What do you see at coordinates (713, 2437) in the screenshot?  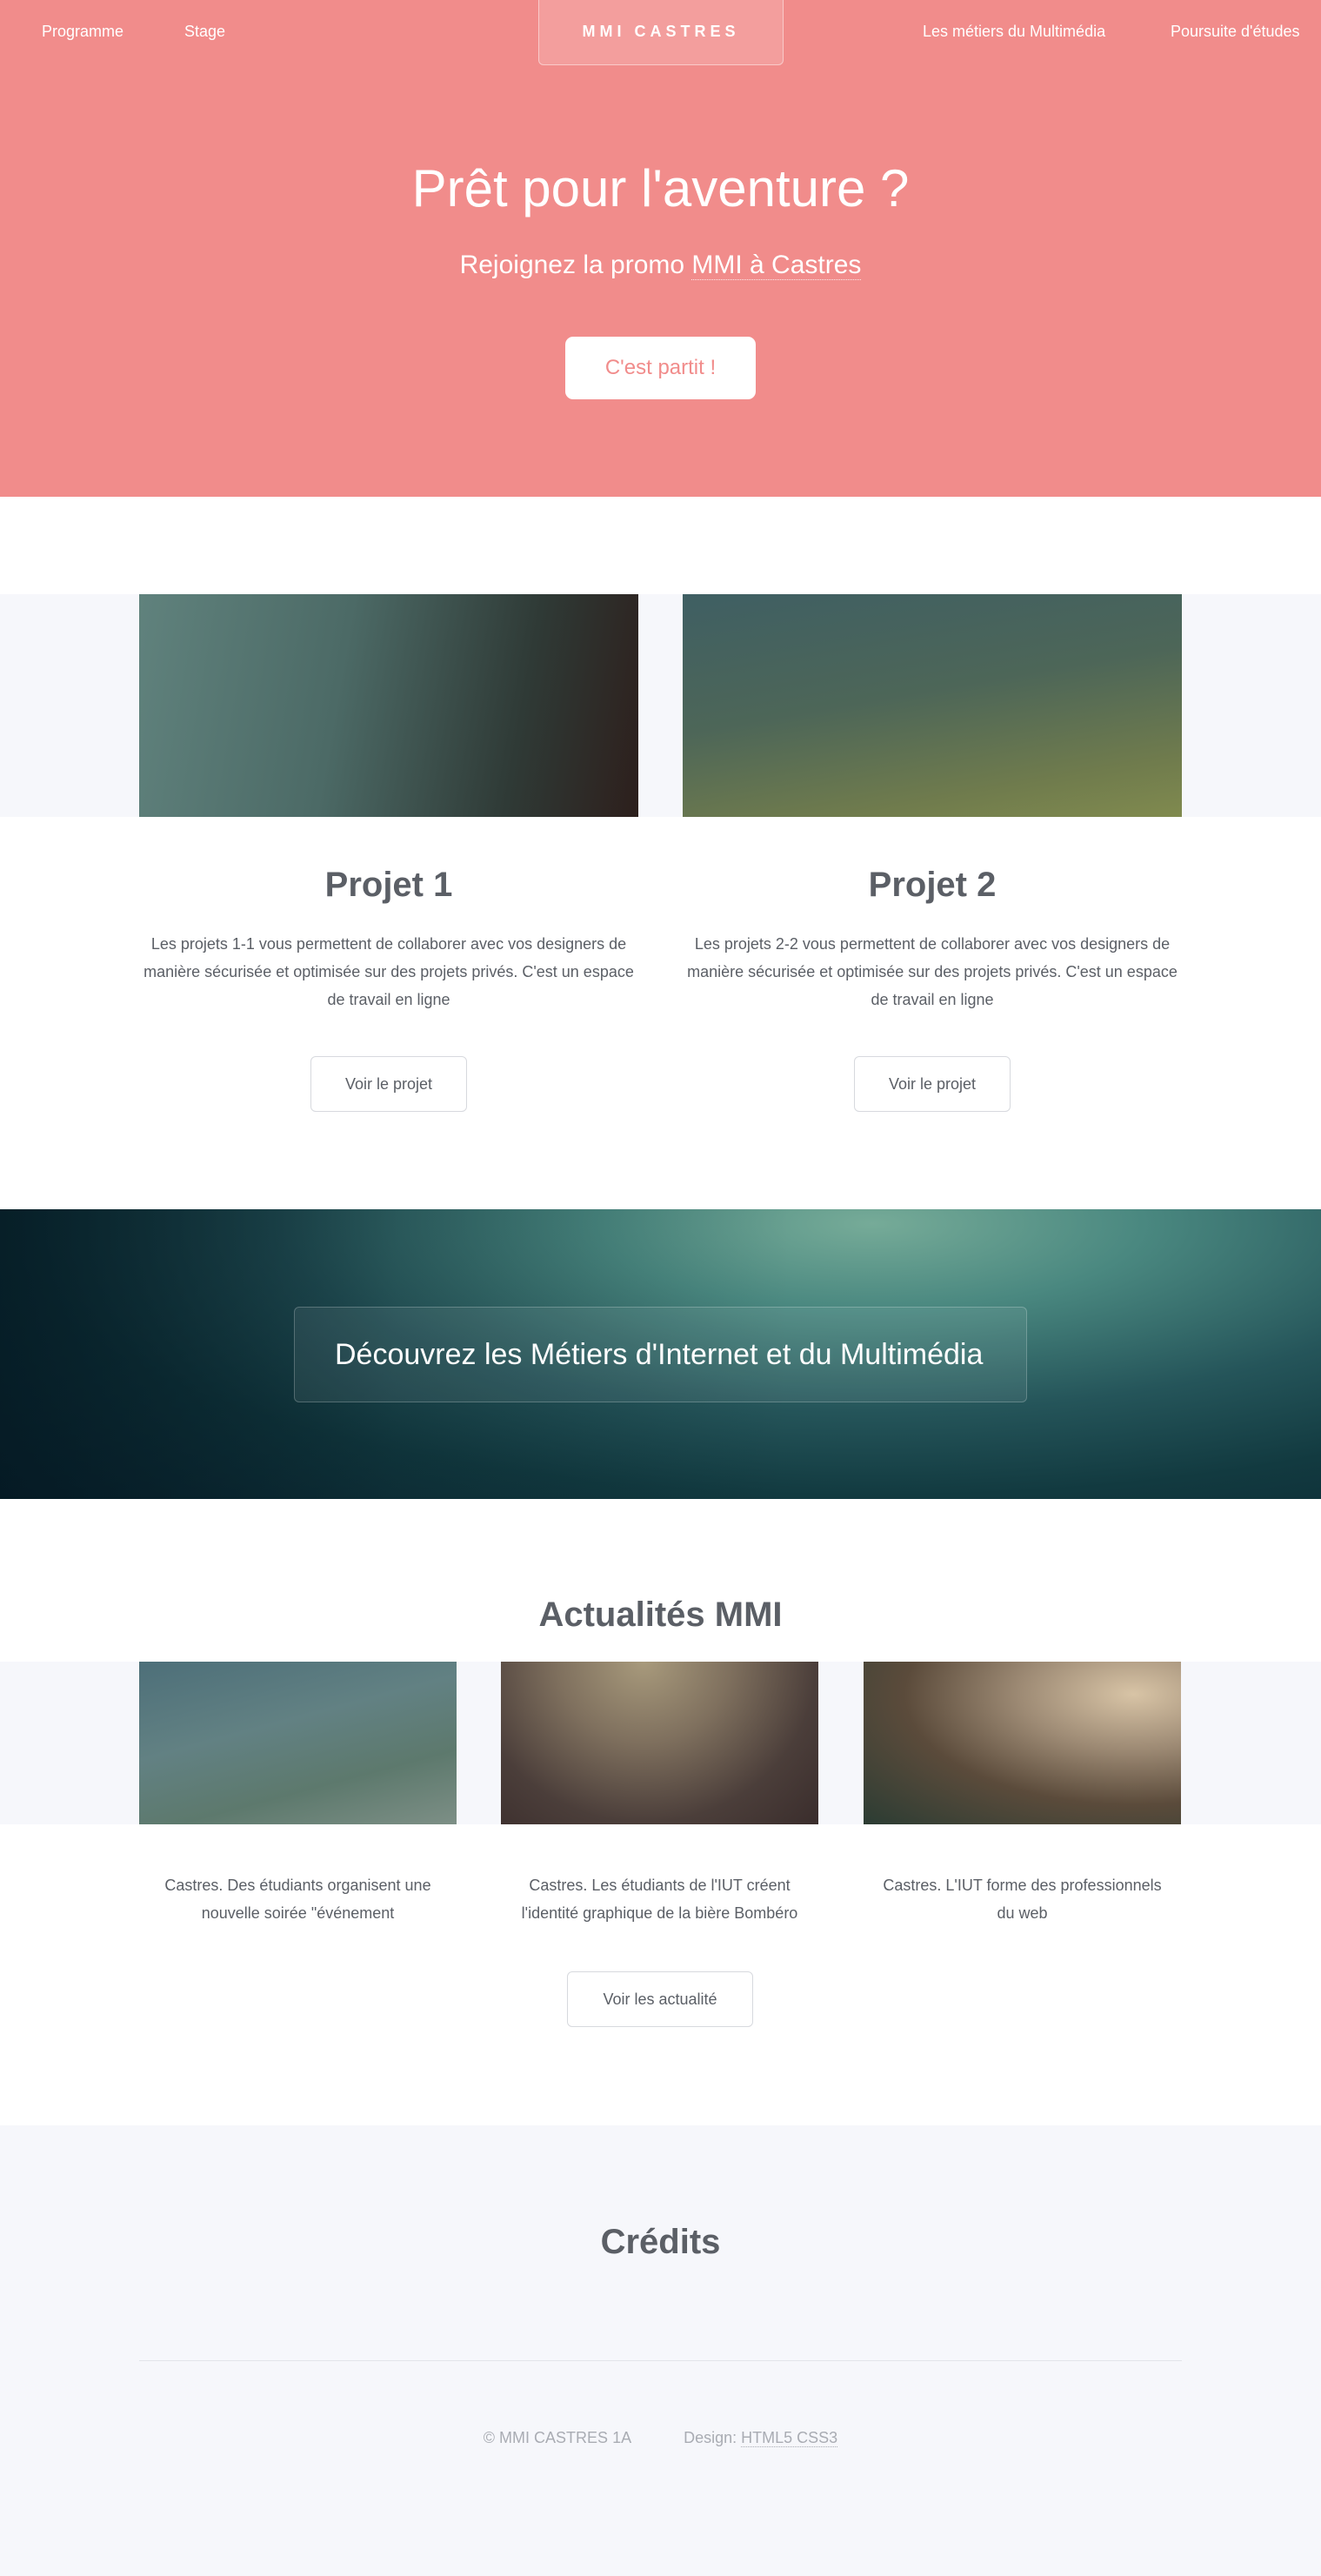 I see `footer-design-label: Design:` at bounding box center [713, 2437].